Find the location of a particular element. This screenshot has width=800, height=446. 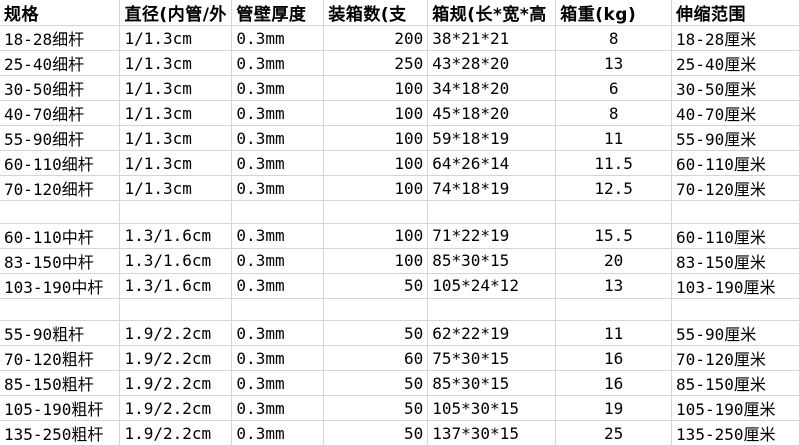

cell-box-weight: 13 is located at coordinates (614, 63).